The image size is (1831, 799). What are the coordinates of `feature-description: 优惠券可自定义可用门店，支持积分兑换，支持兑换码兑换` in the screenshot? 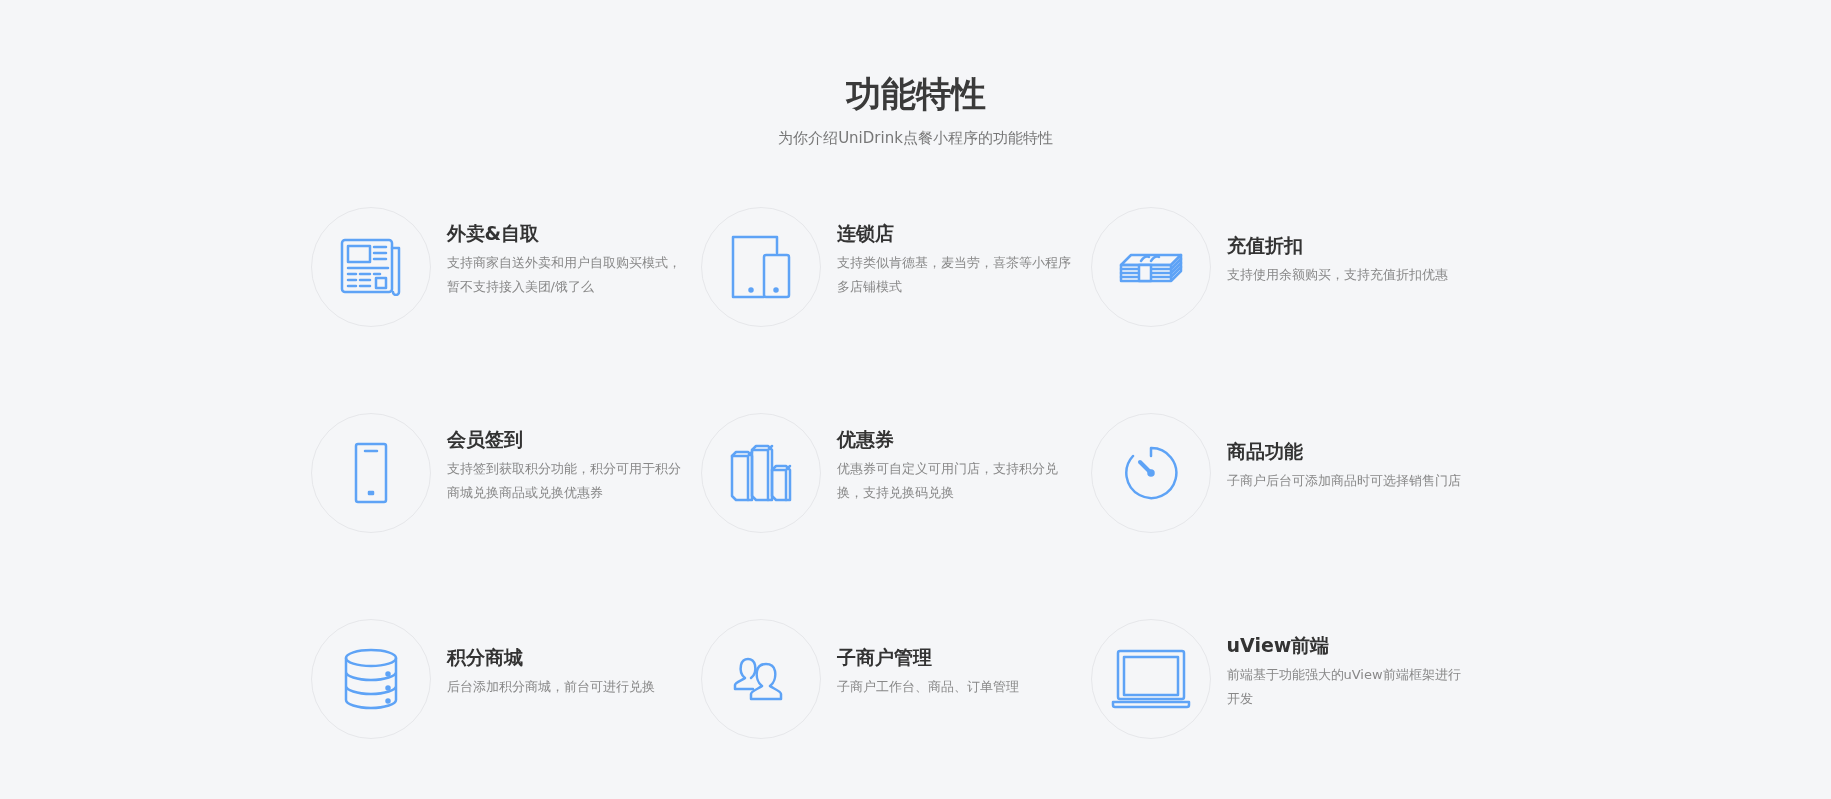 It's located at (947, 481).